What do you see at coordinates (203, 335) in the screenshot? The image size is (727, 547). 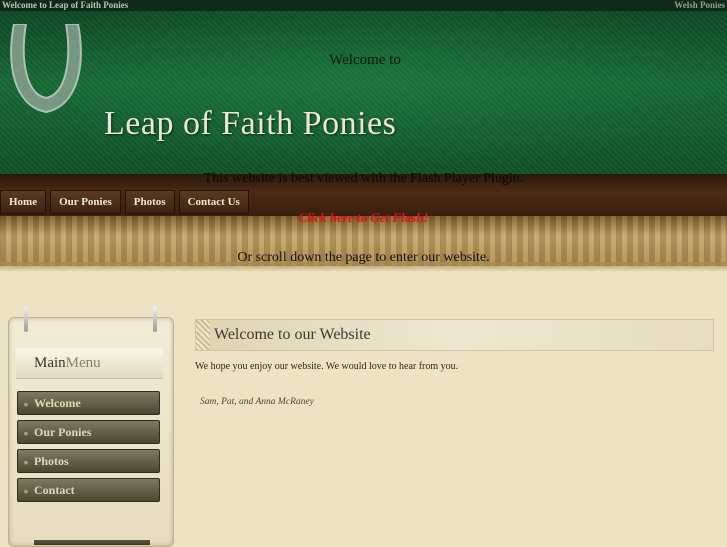 I see `heading-hatch-decoration` at bounding box center [203, 335].